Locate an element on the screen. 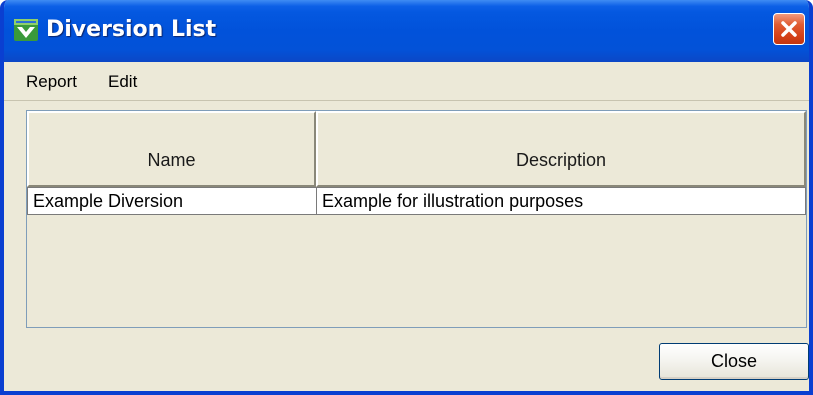  cell-name: Example Diversion is located at coordinates (172, 201).